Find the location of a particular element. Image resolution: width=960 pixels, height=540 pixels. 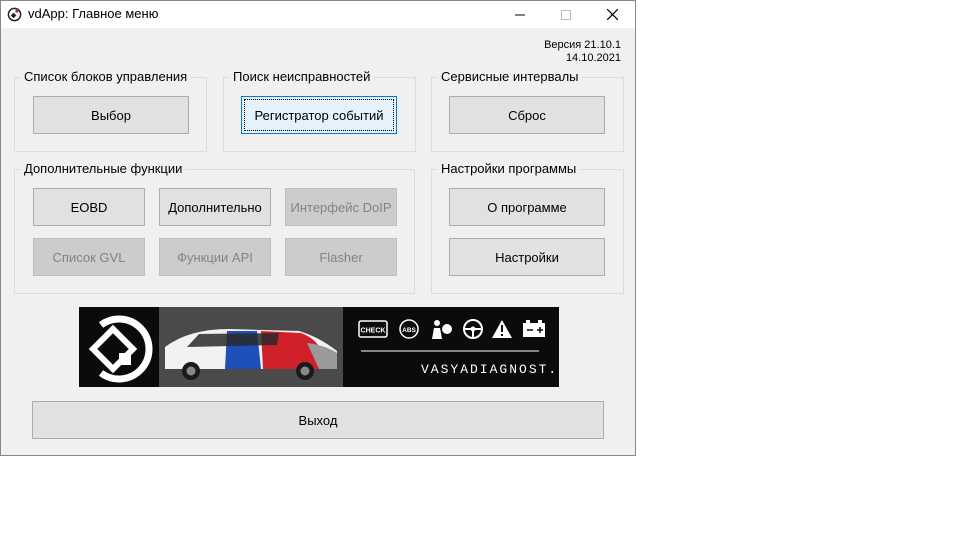

flasher-button: Flasher is located at coordinates (341, 257).